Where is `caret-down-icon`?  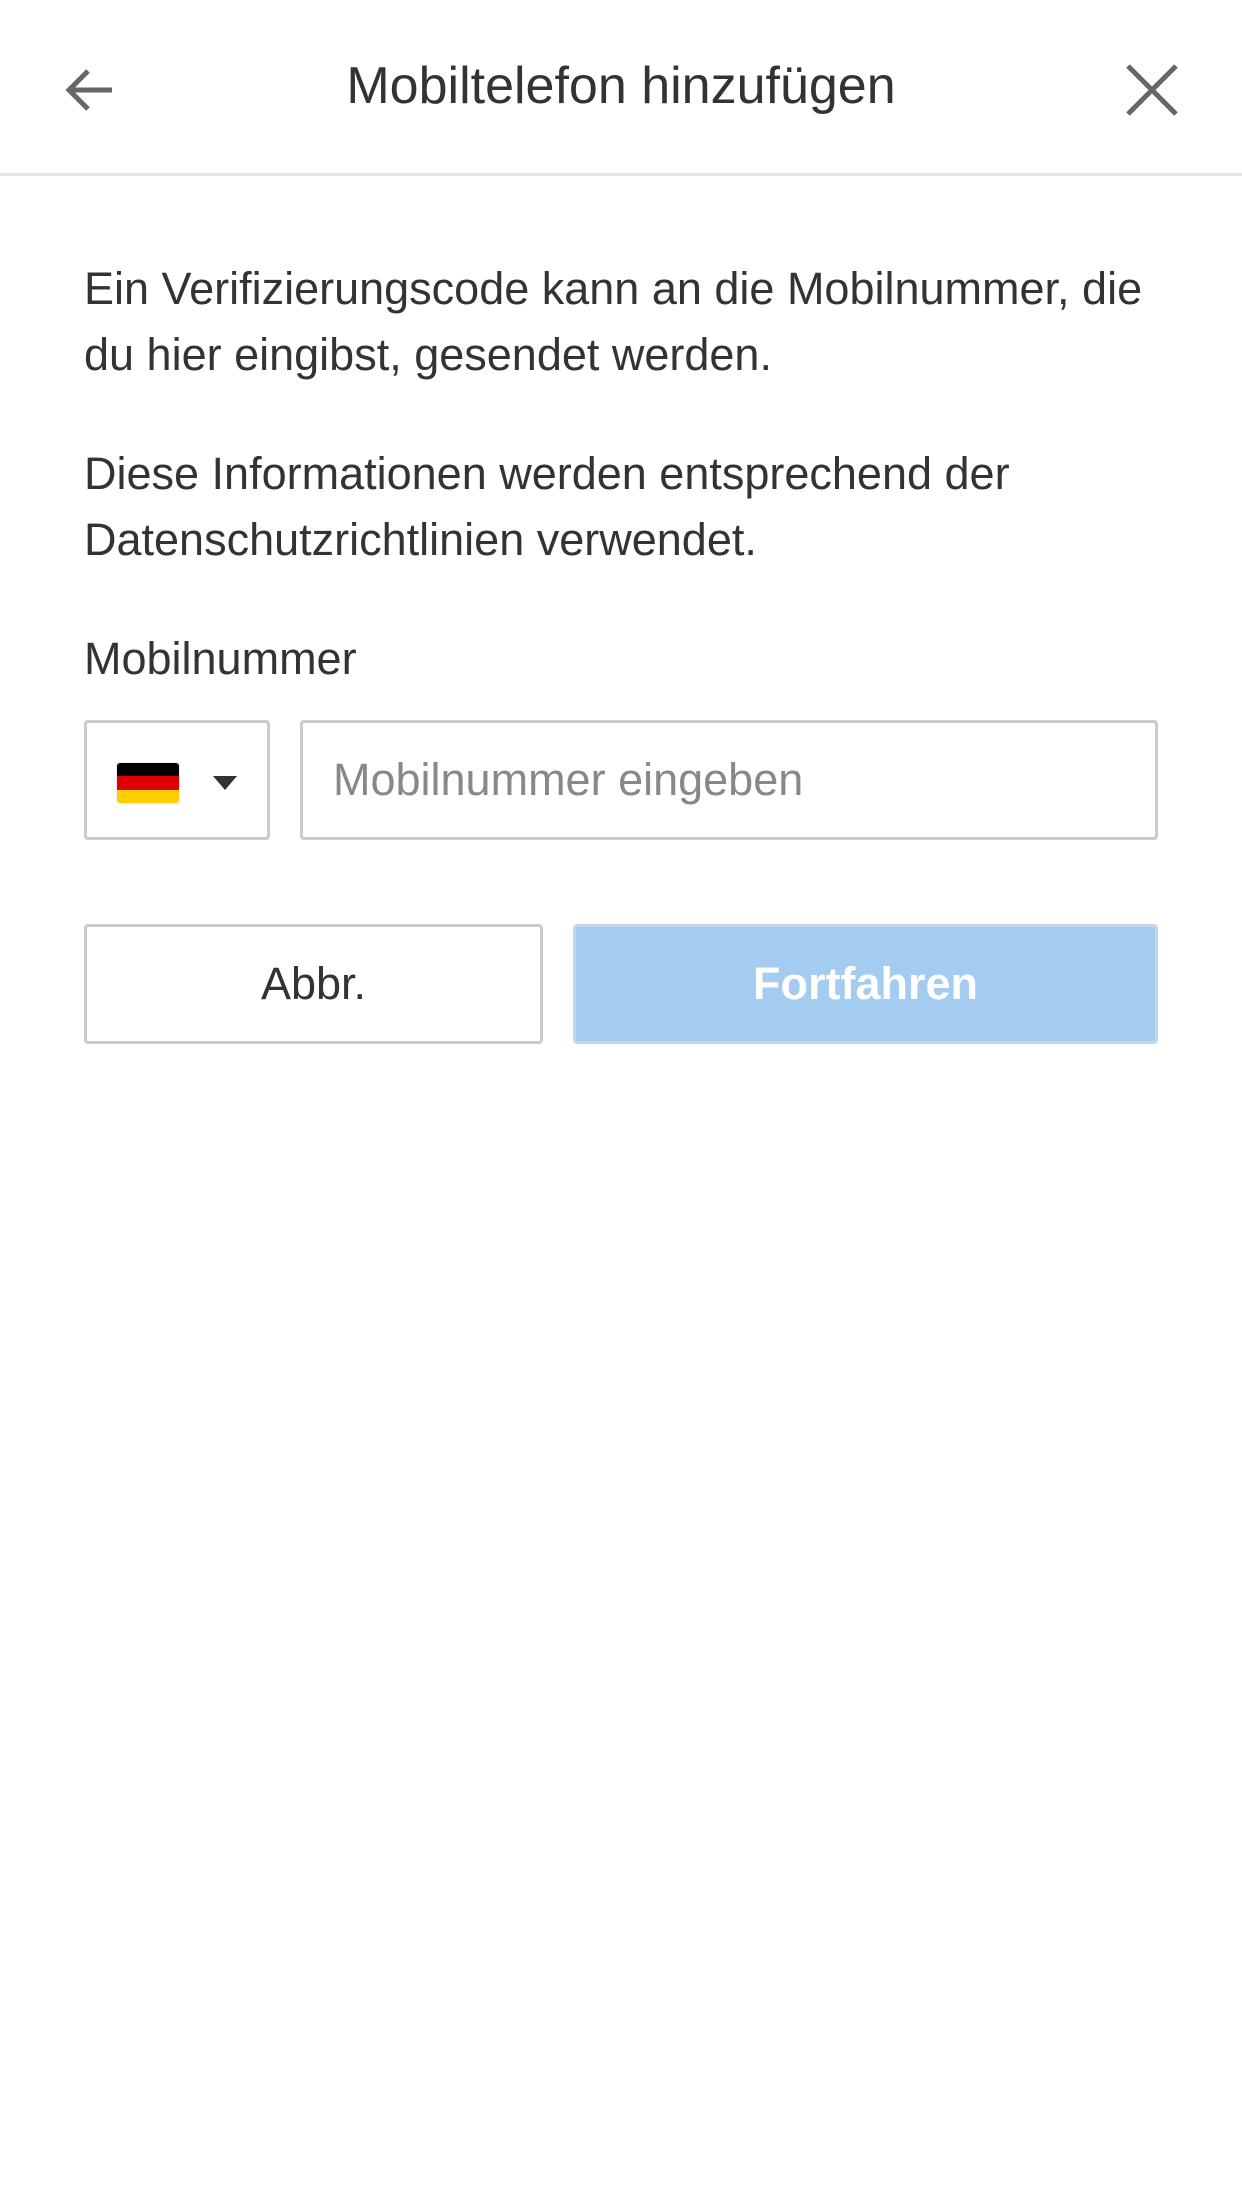
caret-down-icon is located at coordinates (225, 783).